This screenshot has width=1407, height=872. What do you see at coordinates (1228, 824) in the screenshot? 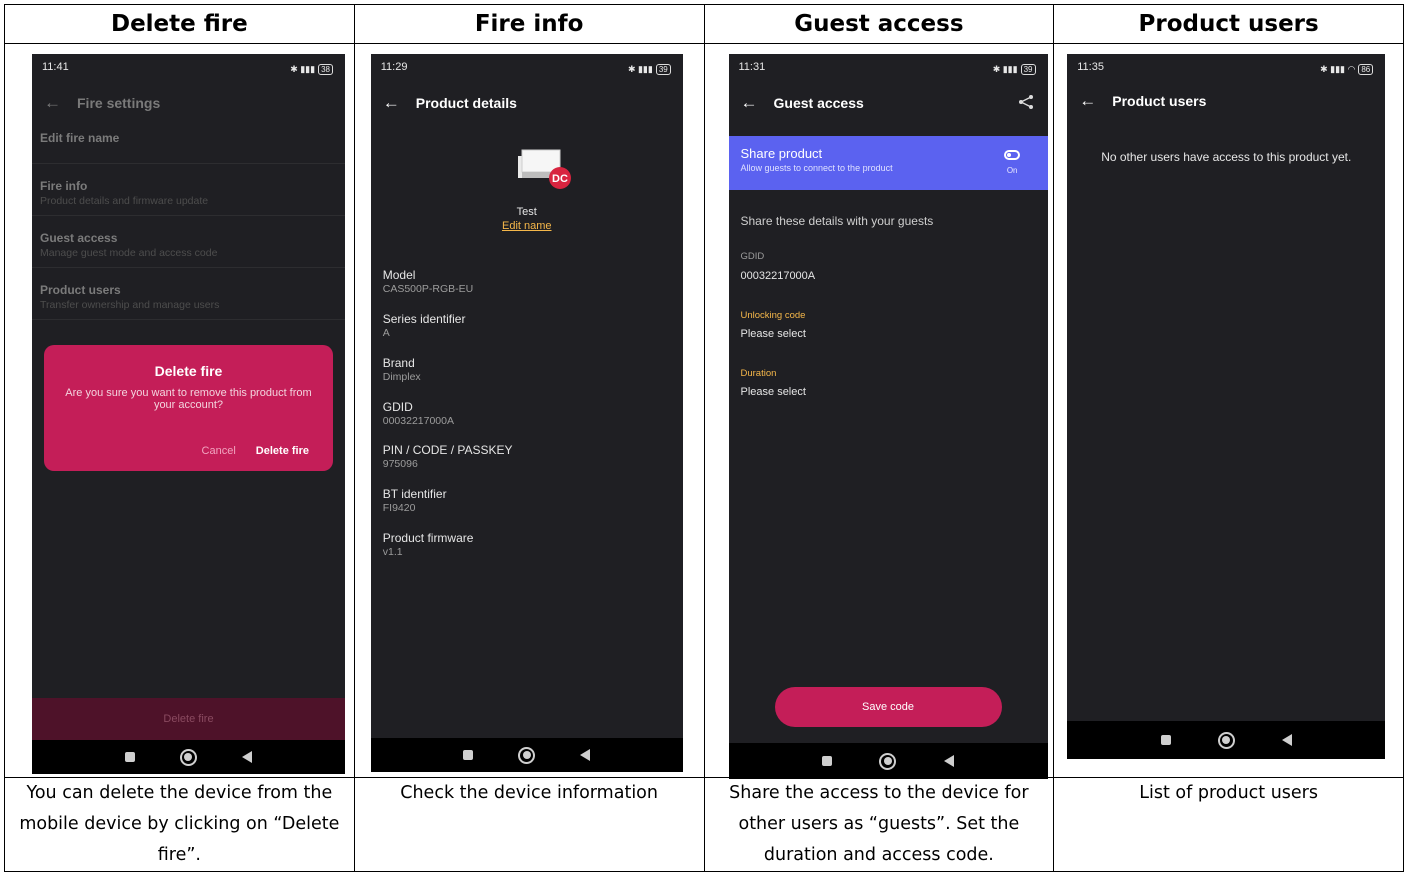
I see `caption-product-users: List of product users` at bounding box center [1228, 824].